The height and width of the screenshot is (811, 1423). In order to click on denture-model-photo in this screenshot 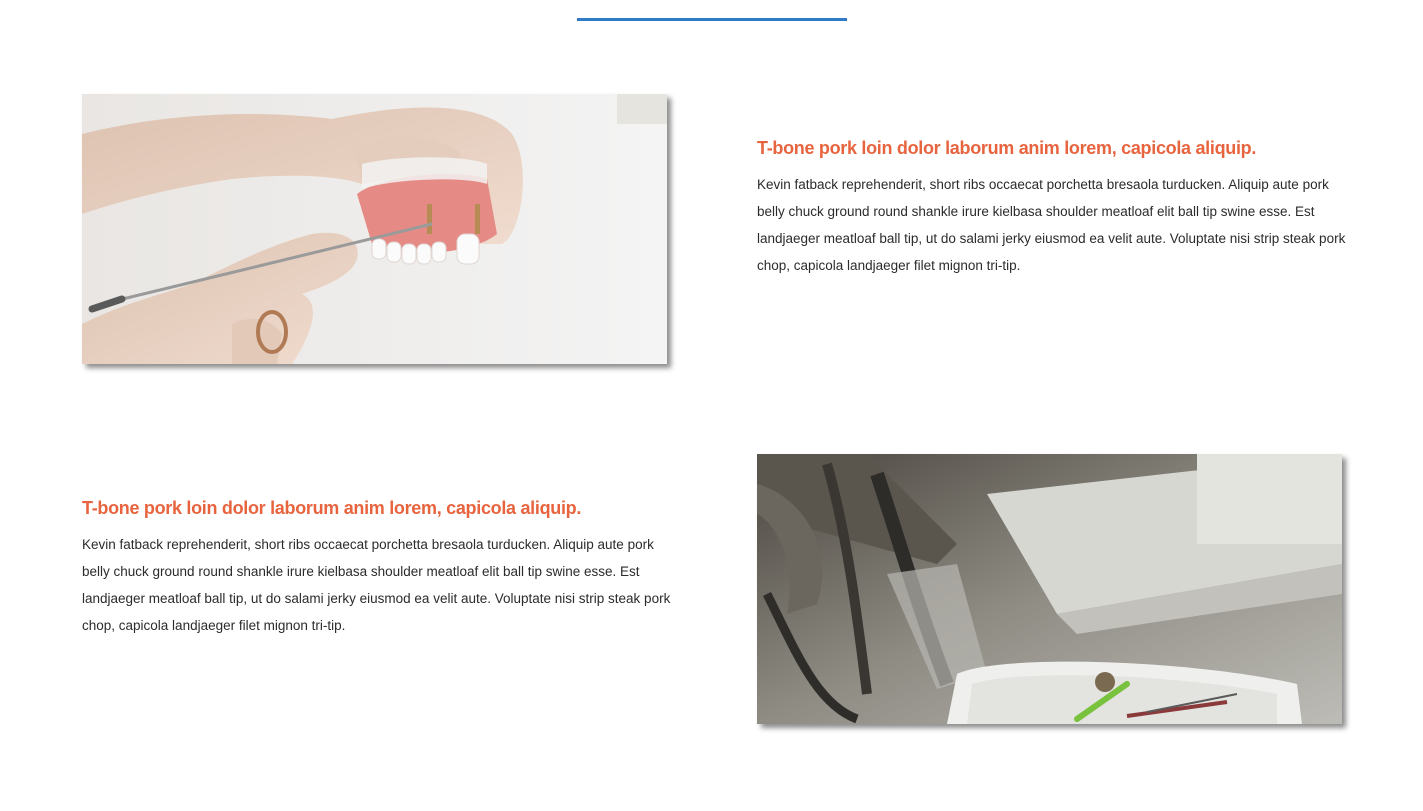, I will do `click(374, 229)`.